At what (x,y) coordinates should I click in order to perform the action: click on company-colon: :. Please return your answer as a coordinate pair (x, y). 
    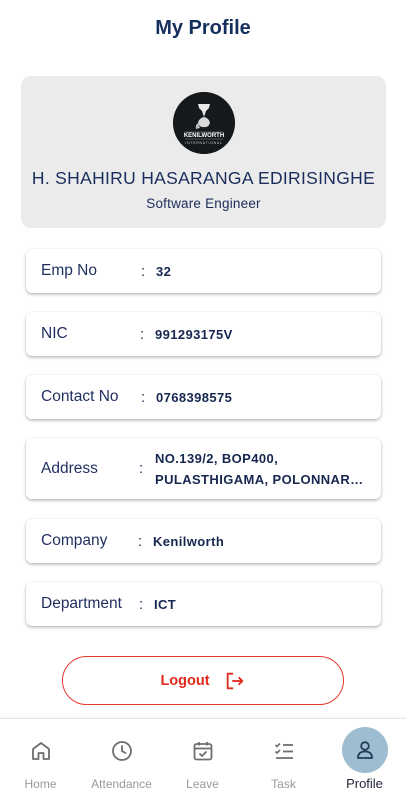
    Looking at the image, I should click on (140, 541).